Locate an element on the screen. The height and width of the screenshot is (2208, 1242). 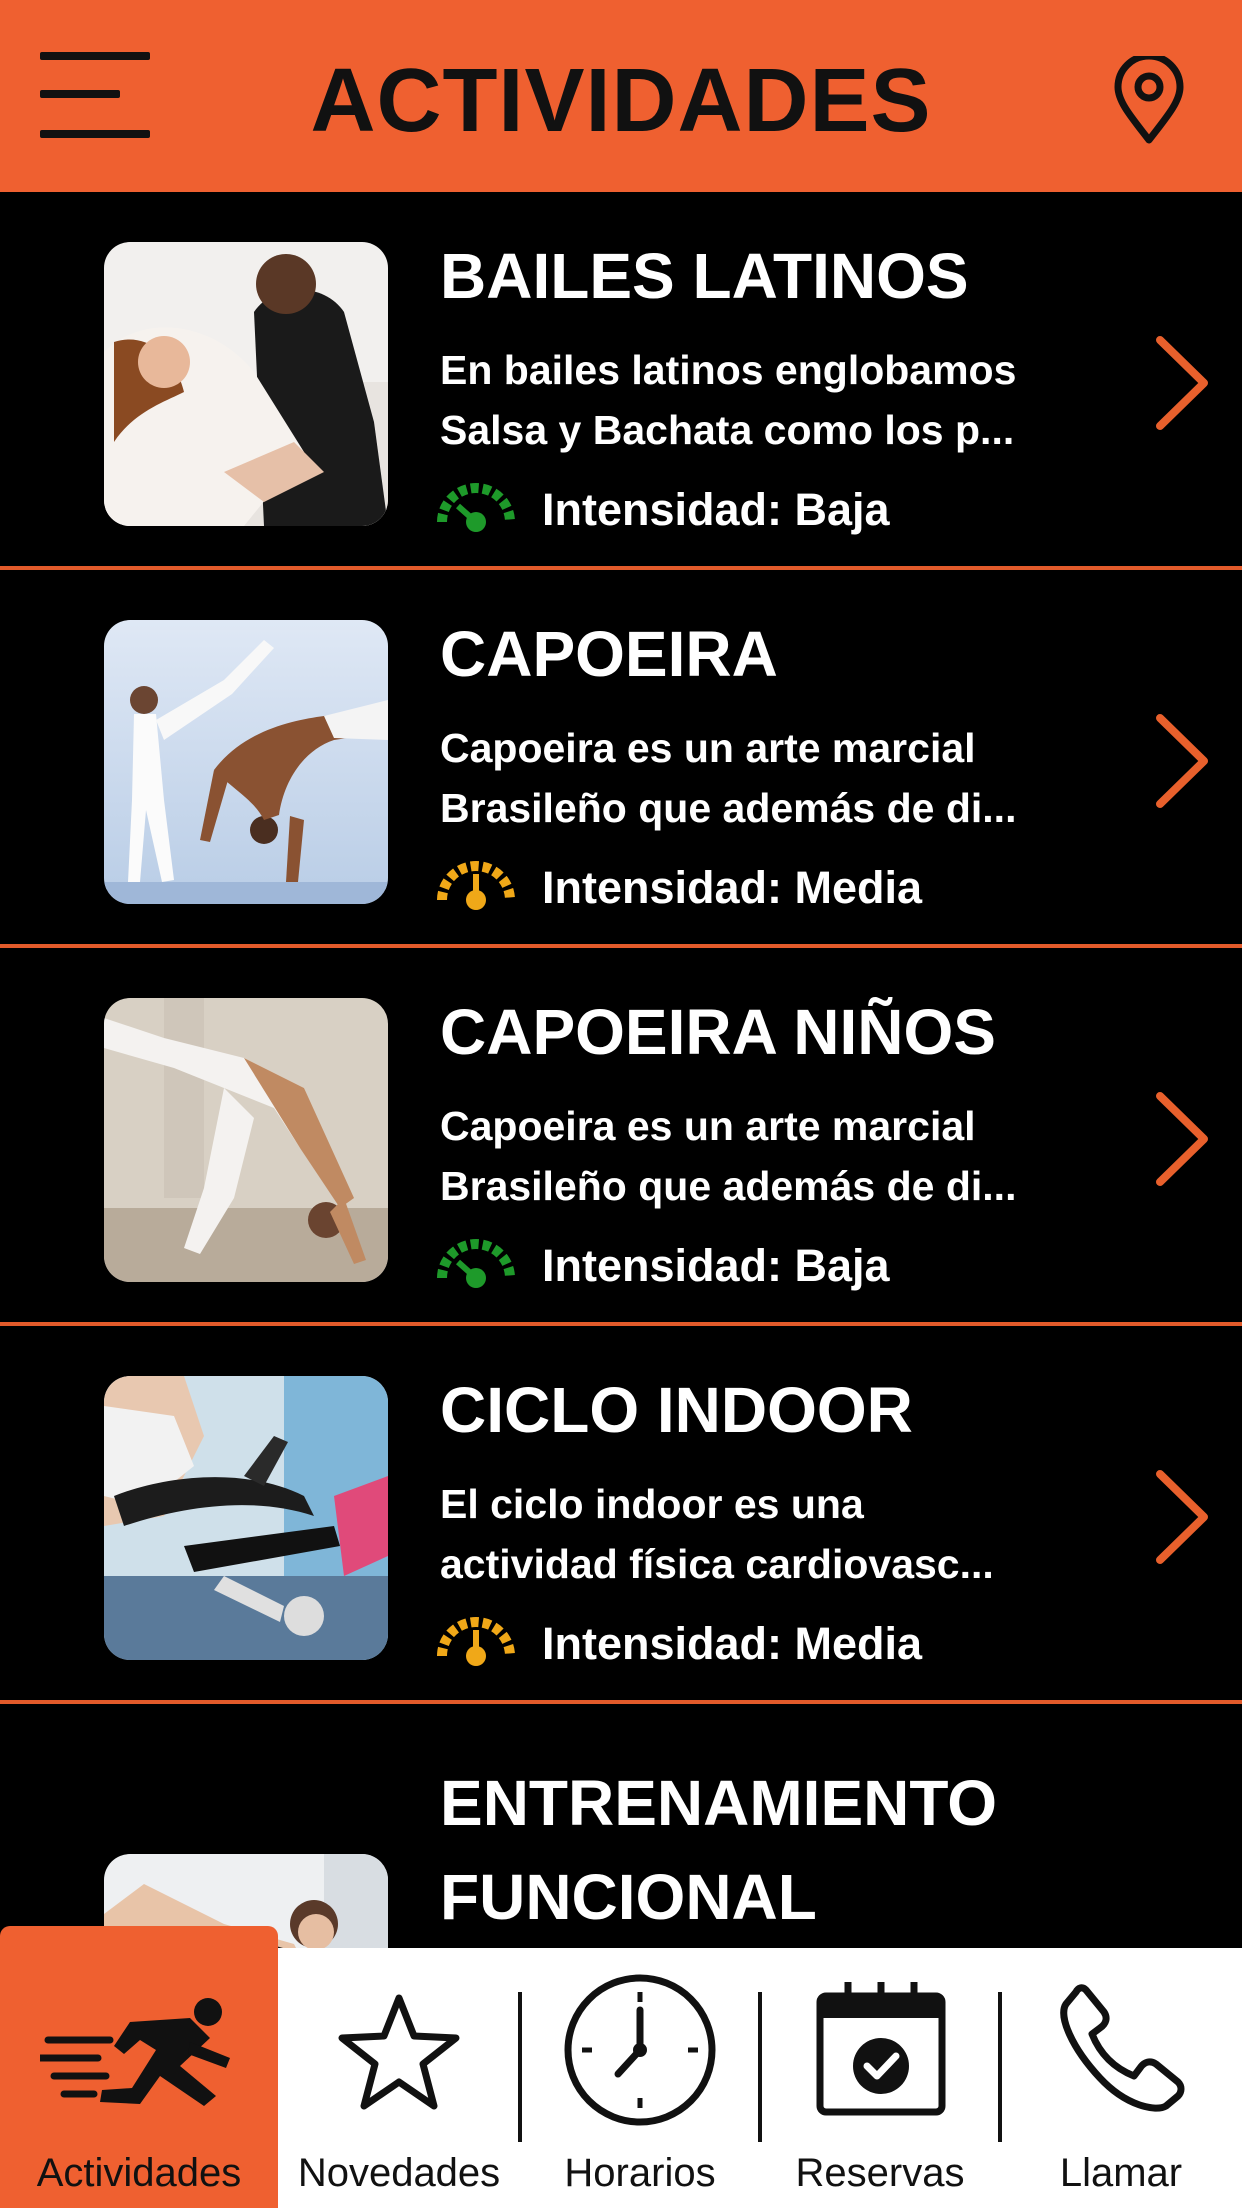
tab-label: Llamar is located at coordinates (1121, 2173).